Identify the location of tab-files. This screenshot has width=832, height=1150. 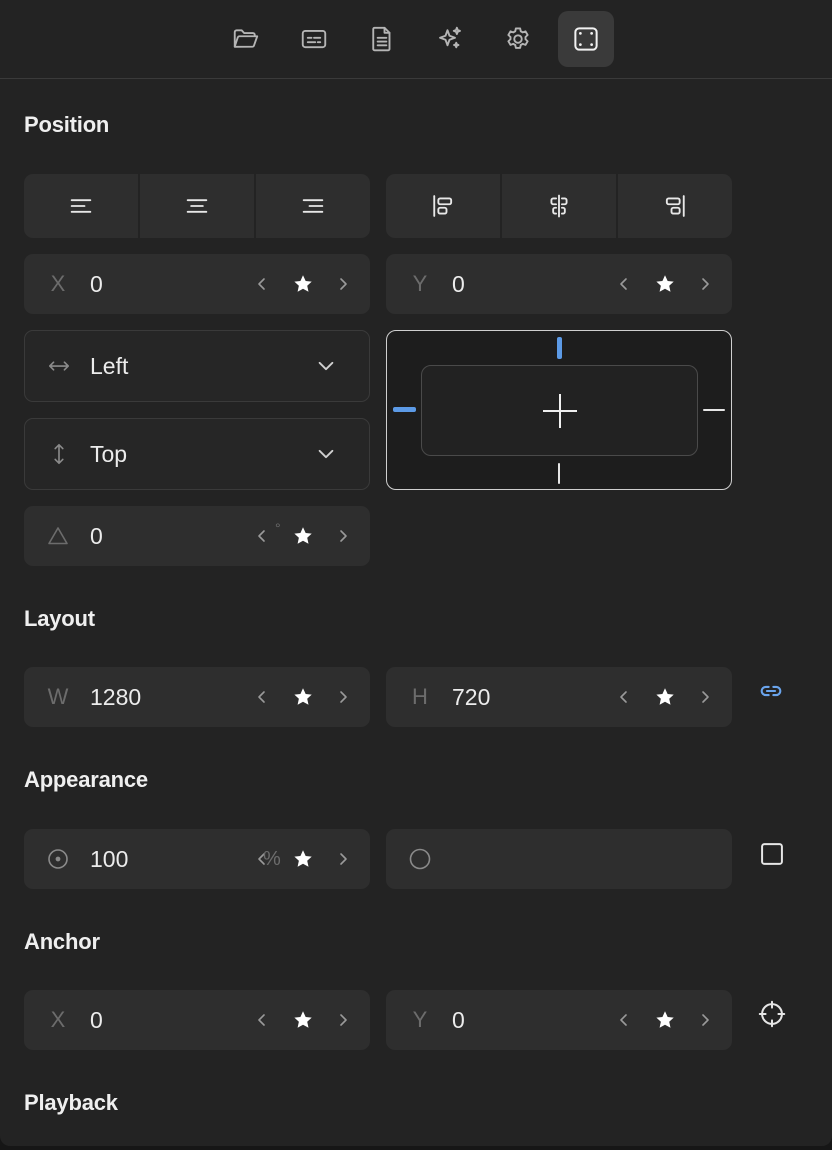
(246, 39).